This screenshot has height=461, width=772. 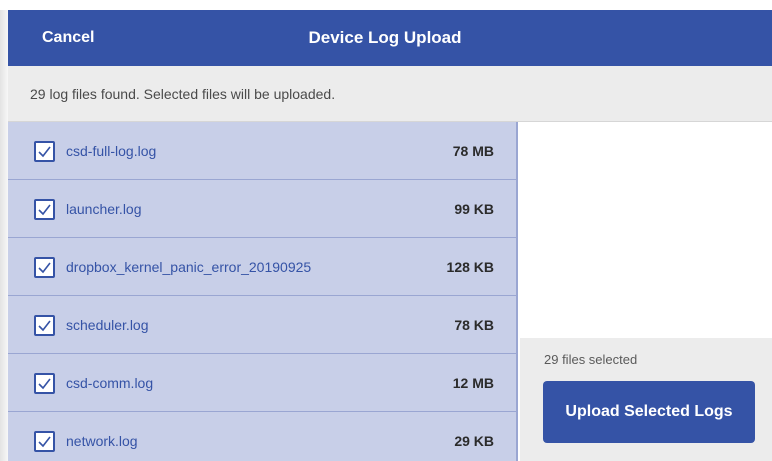 What do you see at coordinates (591, 359) in the screenshot?
I see `selected-count: 29 files selected` at bounding box center [591, 359].